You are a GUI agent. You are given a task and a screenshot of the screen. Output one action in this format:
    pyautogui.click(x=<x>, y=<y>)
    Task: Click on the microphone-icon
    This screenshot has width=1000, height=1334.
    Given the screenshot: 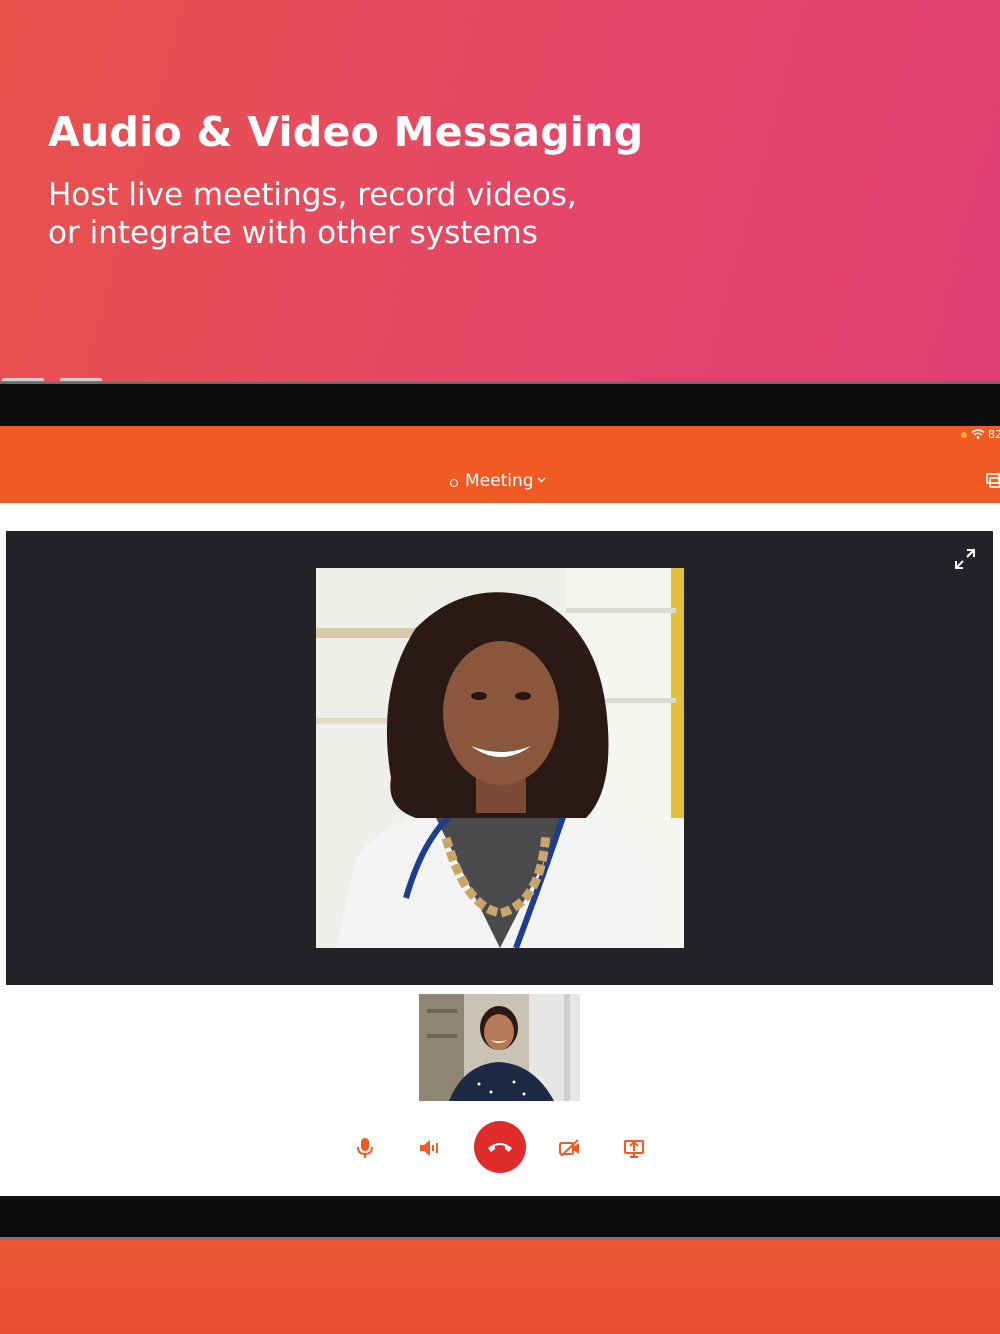 What is the action you would take?
    pyautogui.click(x=365, y=1148)
    